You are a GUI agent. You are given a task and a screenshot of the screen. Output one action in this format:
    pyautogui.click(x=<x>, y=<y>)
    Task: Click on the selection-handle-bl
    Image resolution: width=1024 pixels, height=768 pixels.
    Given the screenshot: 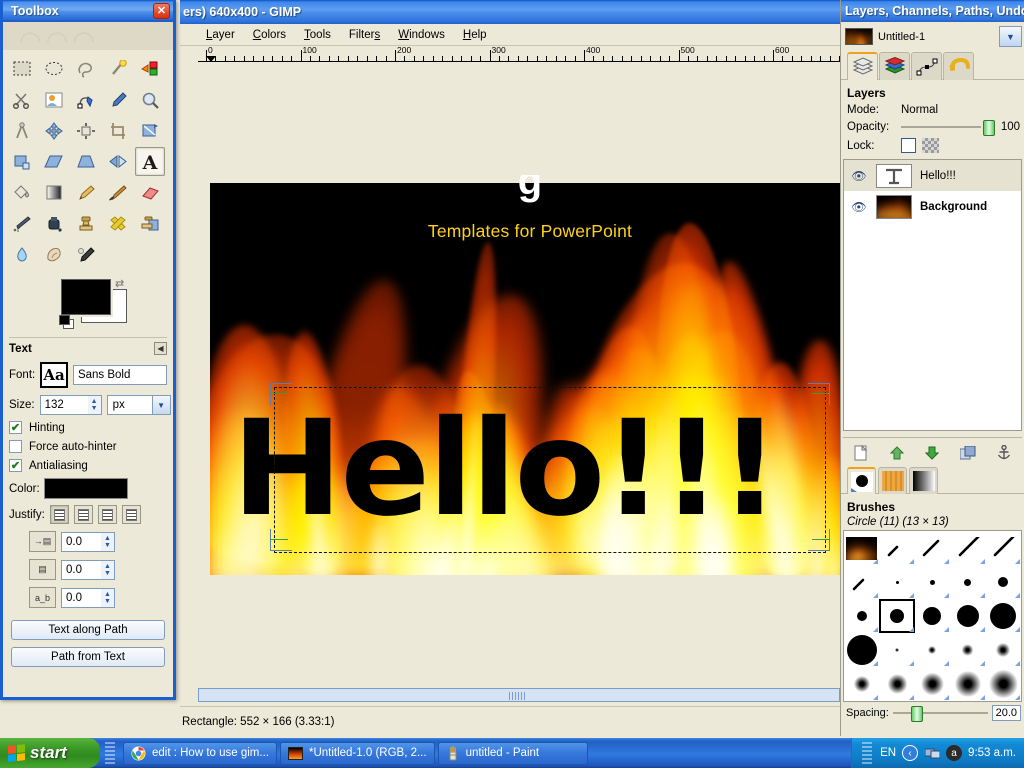 What is the action you would take?
    pyautogui.click(x=282, y=539)
    